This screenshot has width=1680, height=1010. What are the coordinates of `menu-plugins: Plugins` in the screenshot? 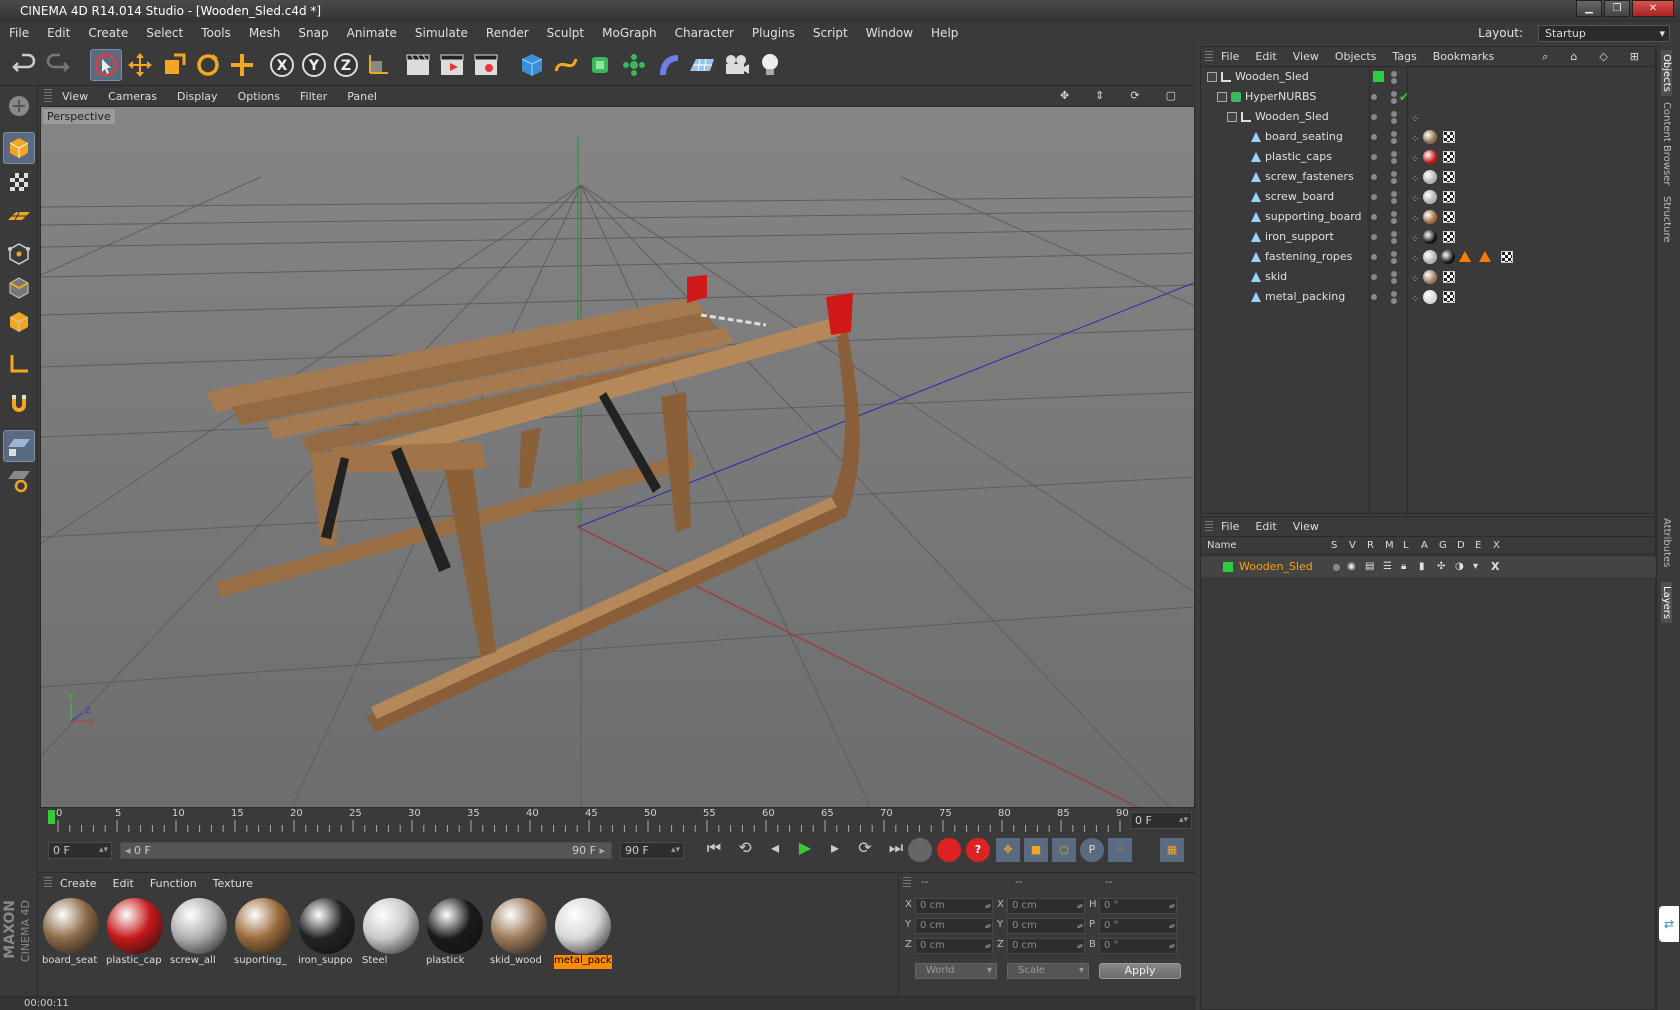 It's located at (773, 33).